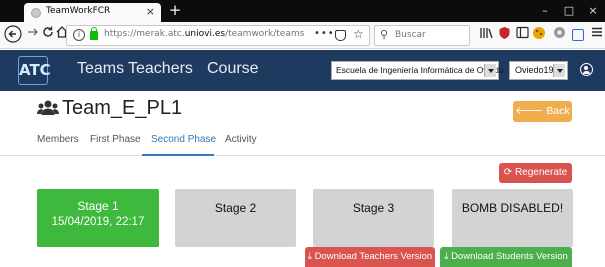 The height and width of the screenshot is (267, 605). Describe the element at coordinates (373, 208) in the screenshot. I see `stage-title: Stage 3` at that location.